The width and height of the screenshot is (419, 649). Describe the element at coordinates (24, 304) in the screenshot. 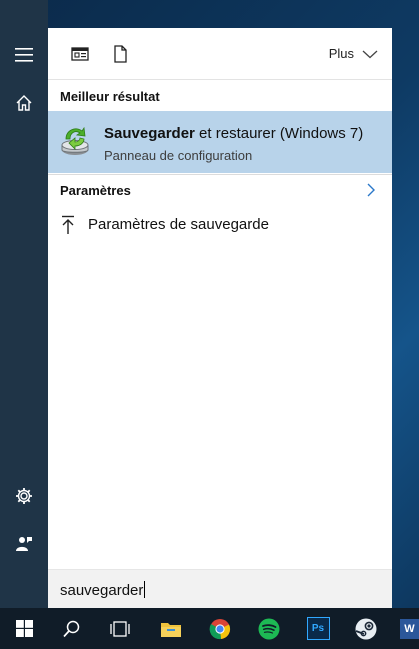

I see `start-left-rail` at that location.